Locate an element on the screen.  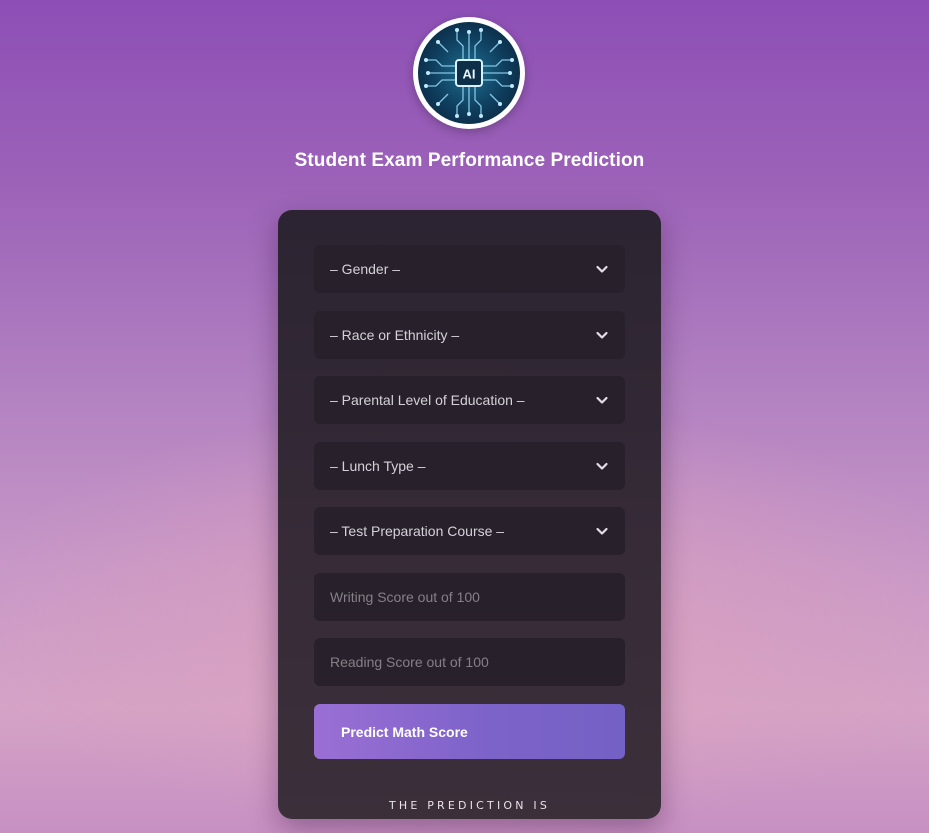
test-preparation-select: – Test Preparation Course – is located at coordinates (469, 531).